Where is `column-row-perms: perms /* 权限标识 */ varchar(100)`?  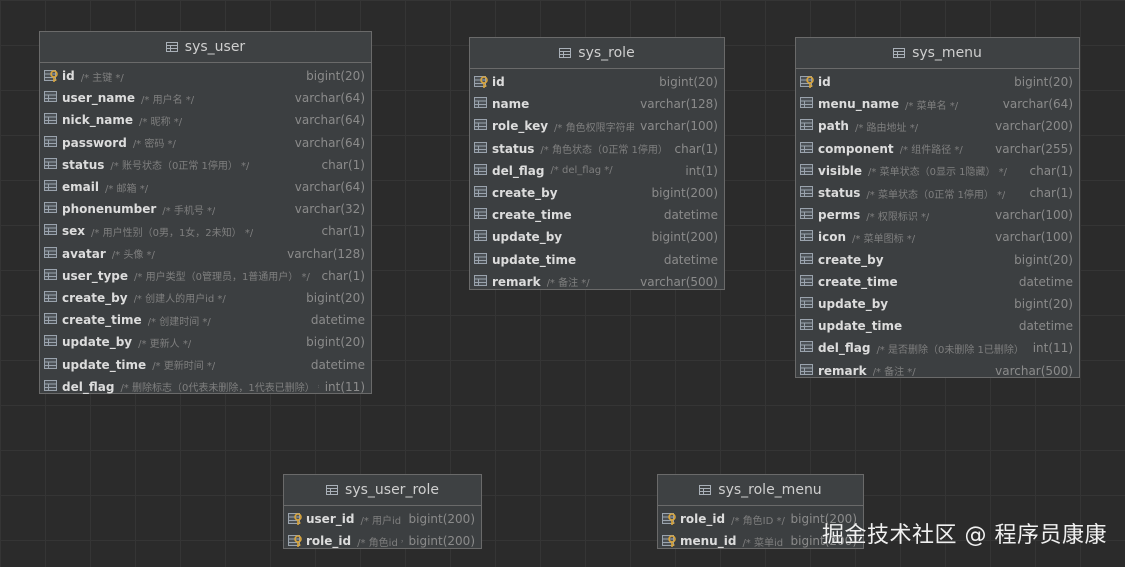 column-row-perms: perms /* 权限标识 */ varchar(100) is located at coordinates (937, 215).